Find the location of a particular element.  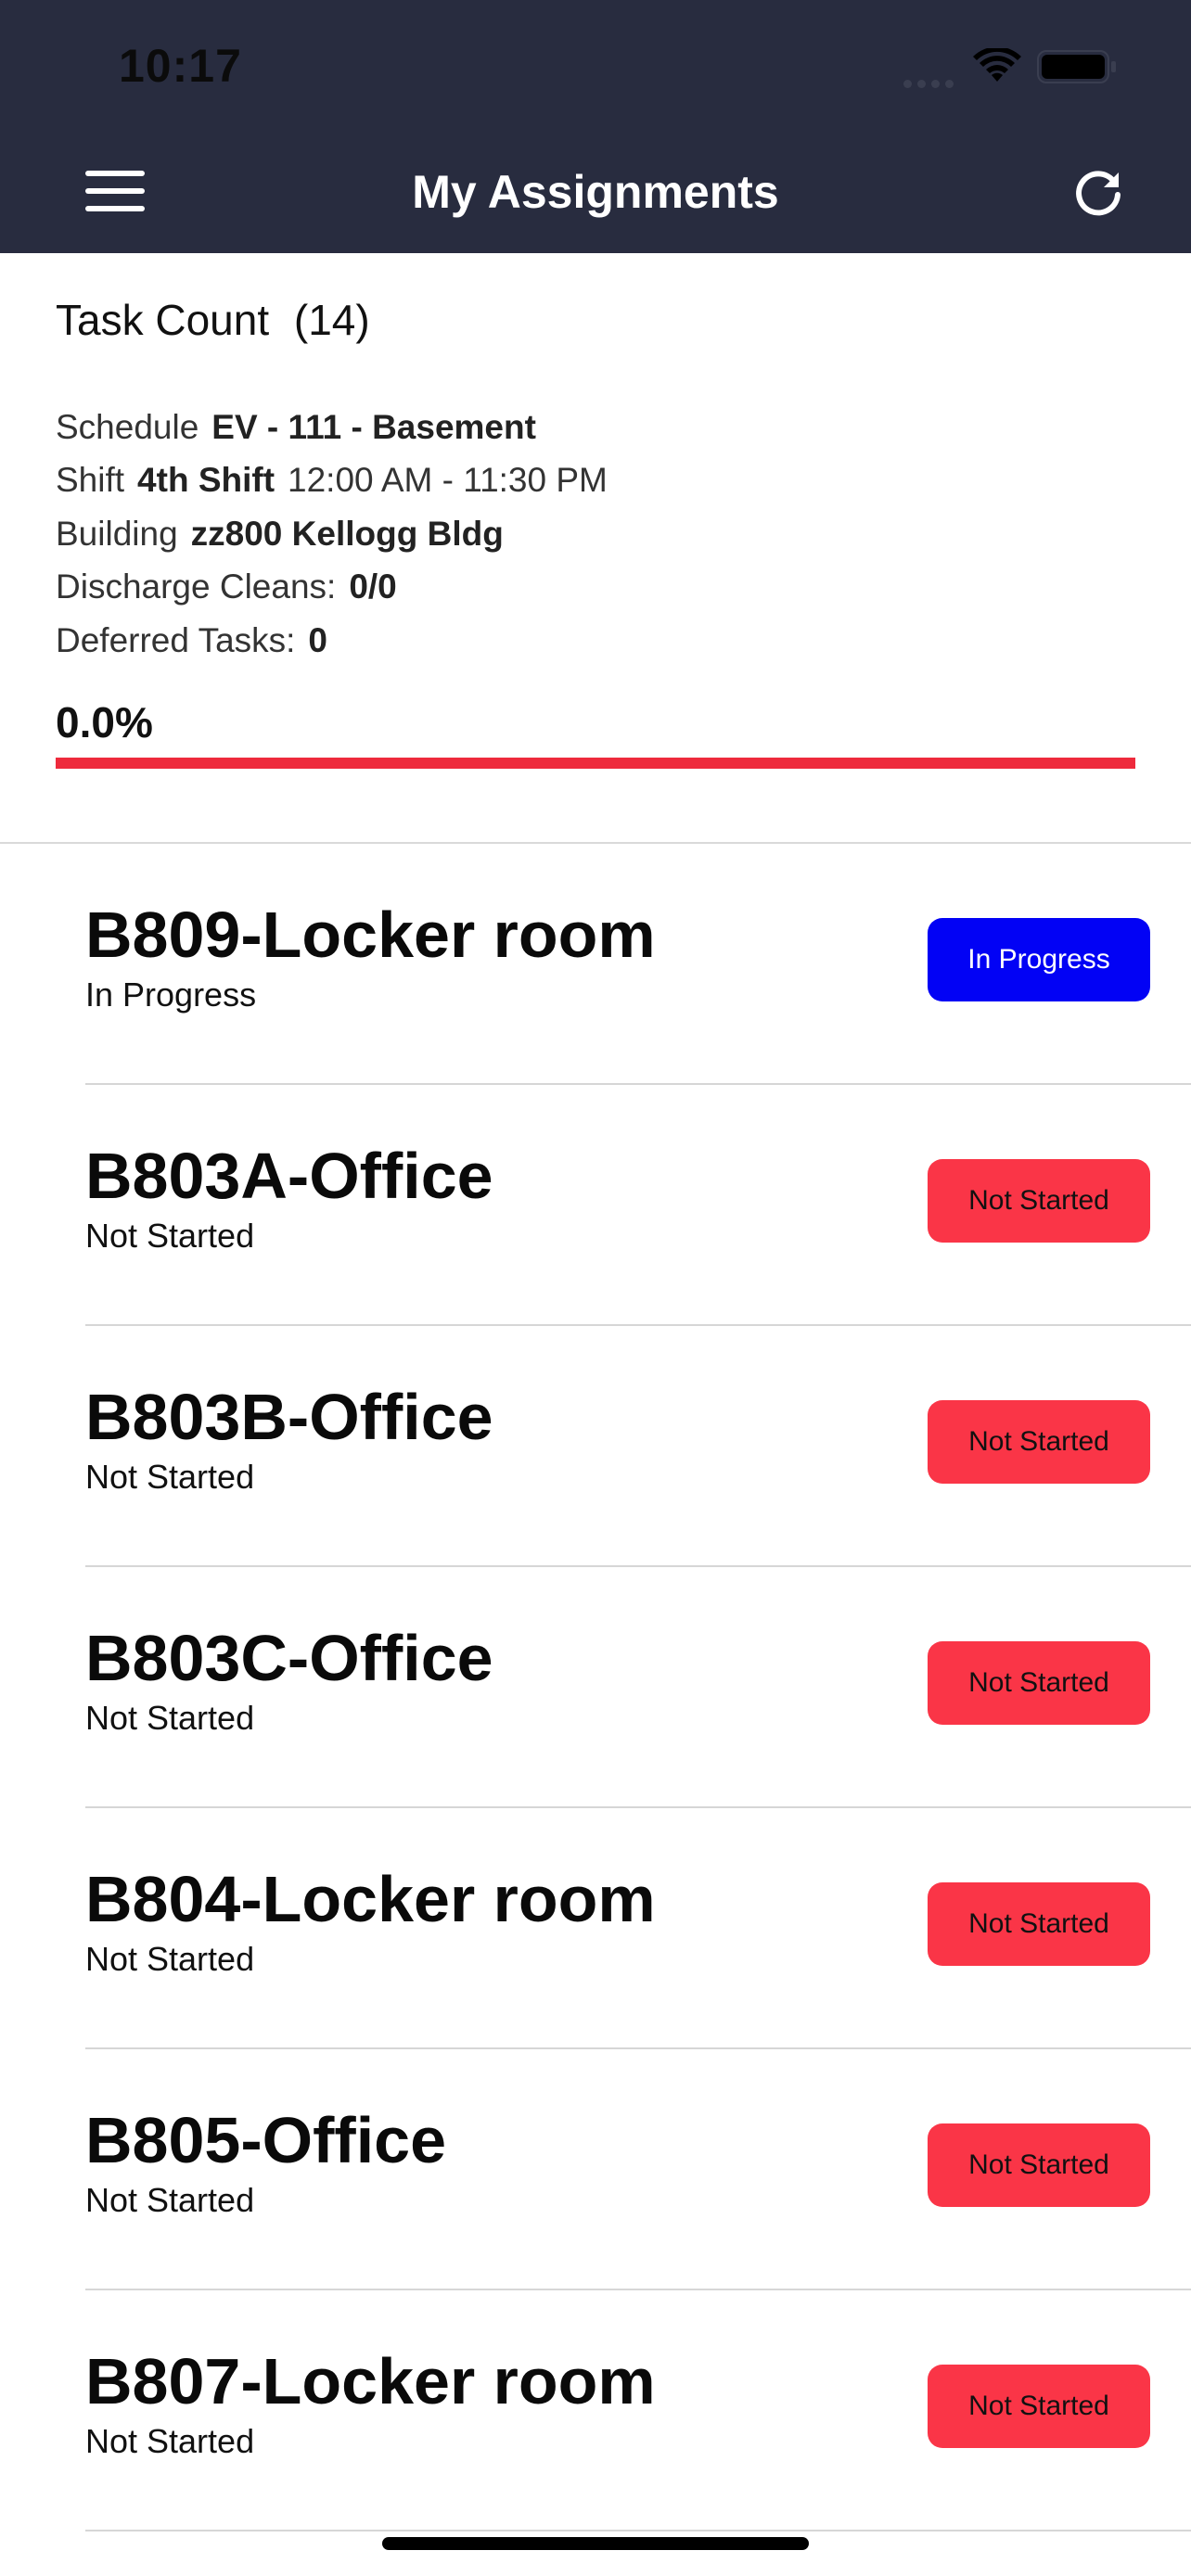

task-count-value: (14) is located at coordinates (331, 320).